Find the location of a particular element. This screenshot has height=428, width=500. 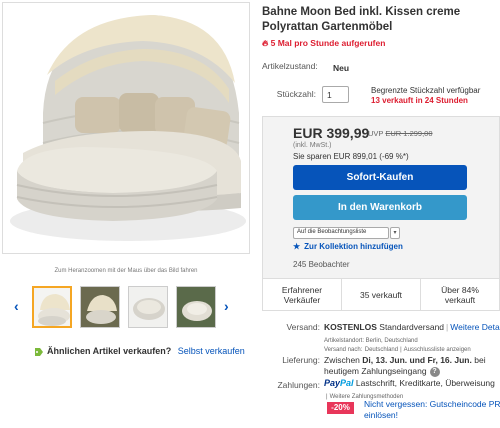

stat-sold-count: 35 verkauft is located at coordinates (381, 294).